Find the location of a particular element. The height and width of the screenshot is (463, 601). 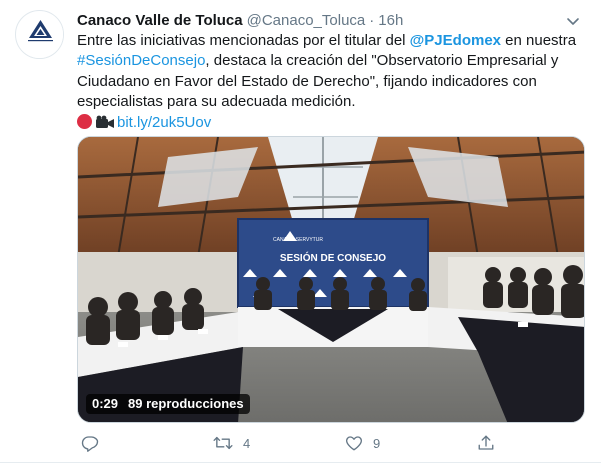

video-views: 89 reproducciones is located at coordinates (186, 403).